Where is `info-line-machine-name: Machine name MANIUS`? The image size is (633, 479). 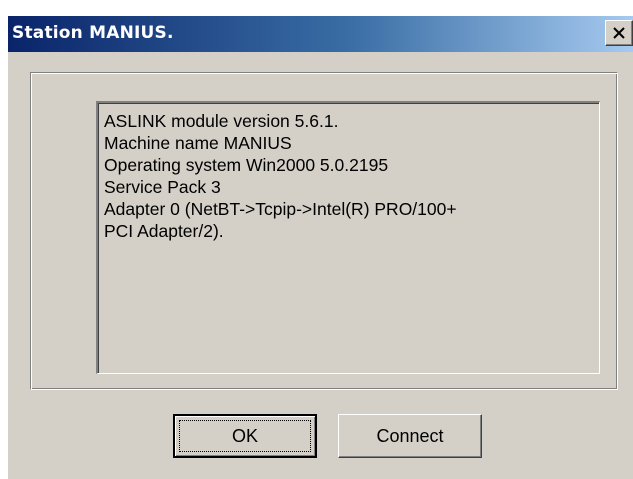
info-line-machine-name: Machine name MANIUS is located at coordinates (198, 143).